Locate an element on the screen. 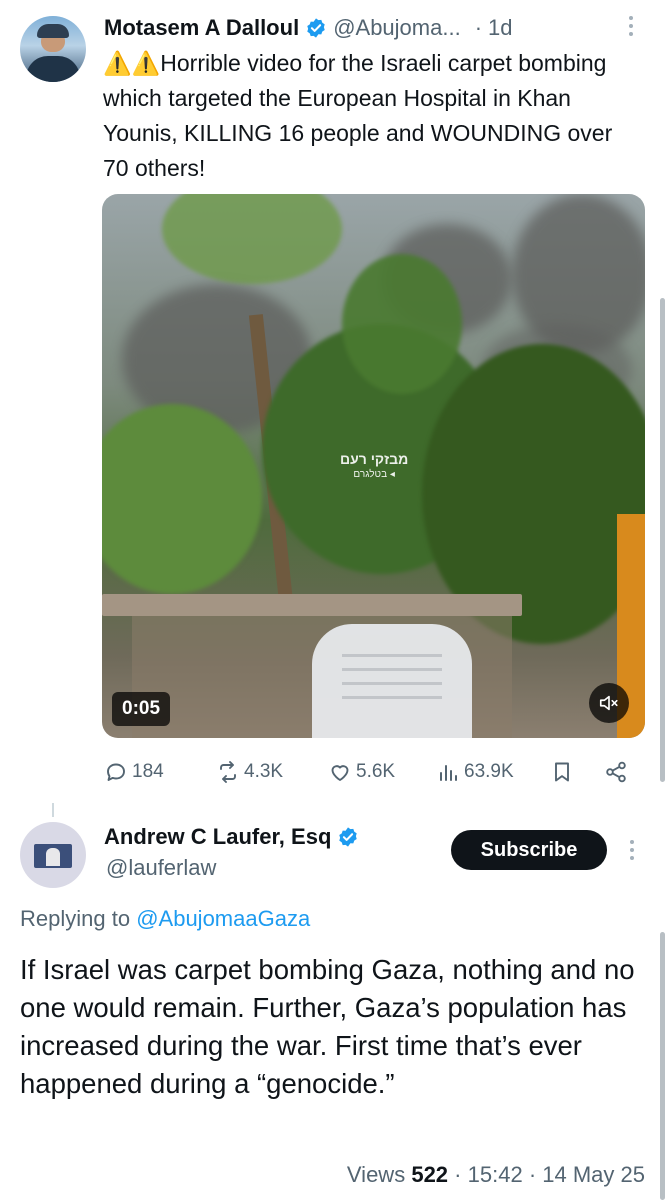 The width and height of the screenshot is (665, 1200). reply-count: 184 is located at coordinates (148, 771).